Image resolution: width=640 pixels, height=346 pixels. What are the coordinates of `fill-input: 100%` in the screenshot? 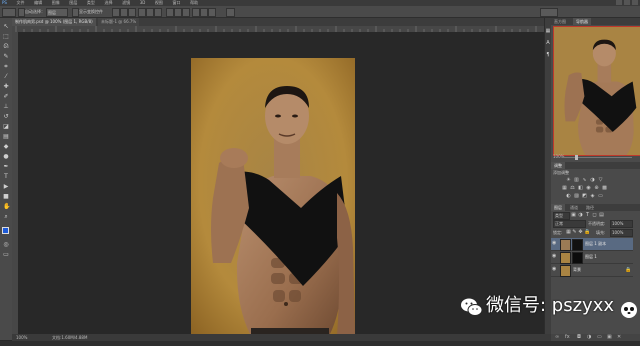 It's located at (621, 233).